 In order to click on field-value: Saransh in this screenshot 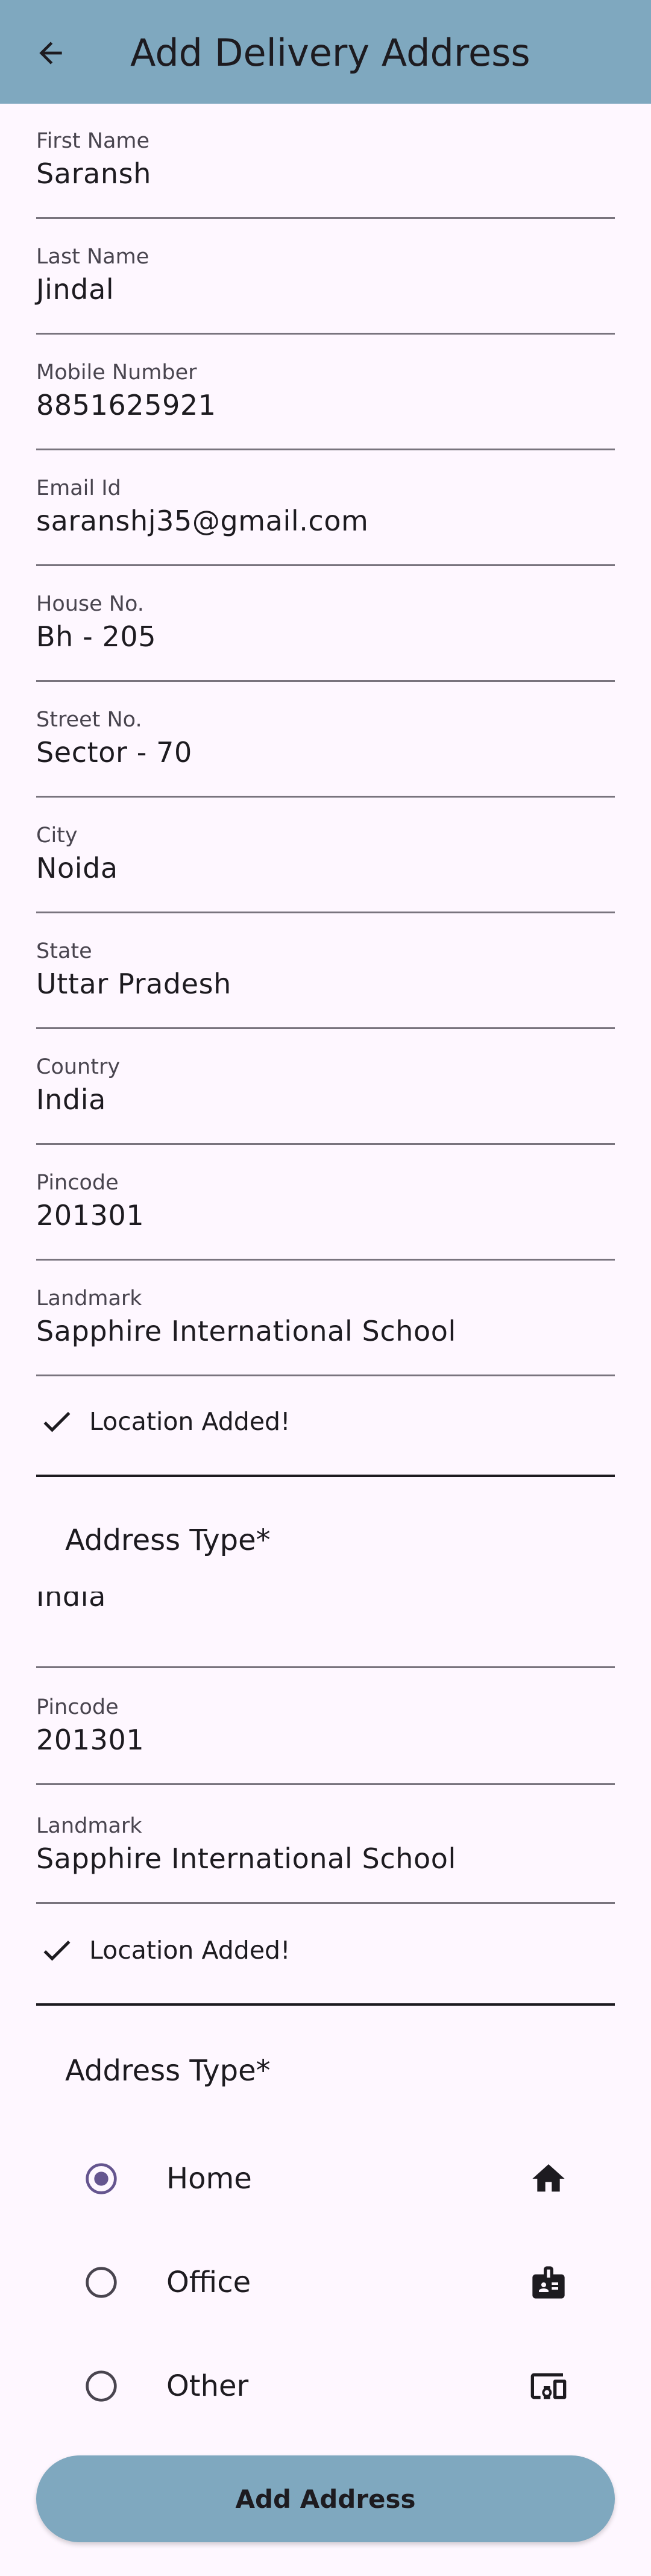, I will do `click(93, 173)`.